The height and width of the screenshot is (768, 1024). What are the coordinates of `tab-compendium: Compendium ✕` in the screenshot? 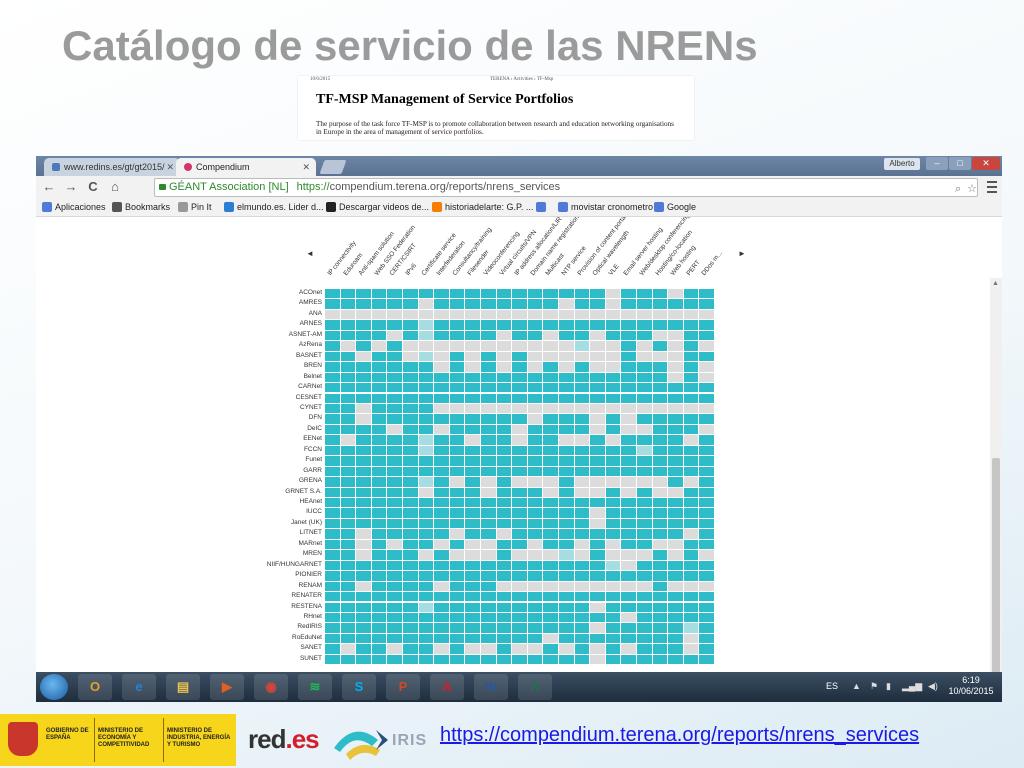 It's located at (246, 167).